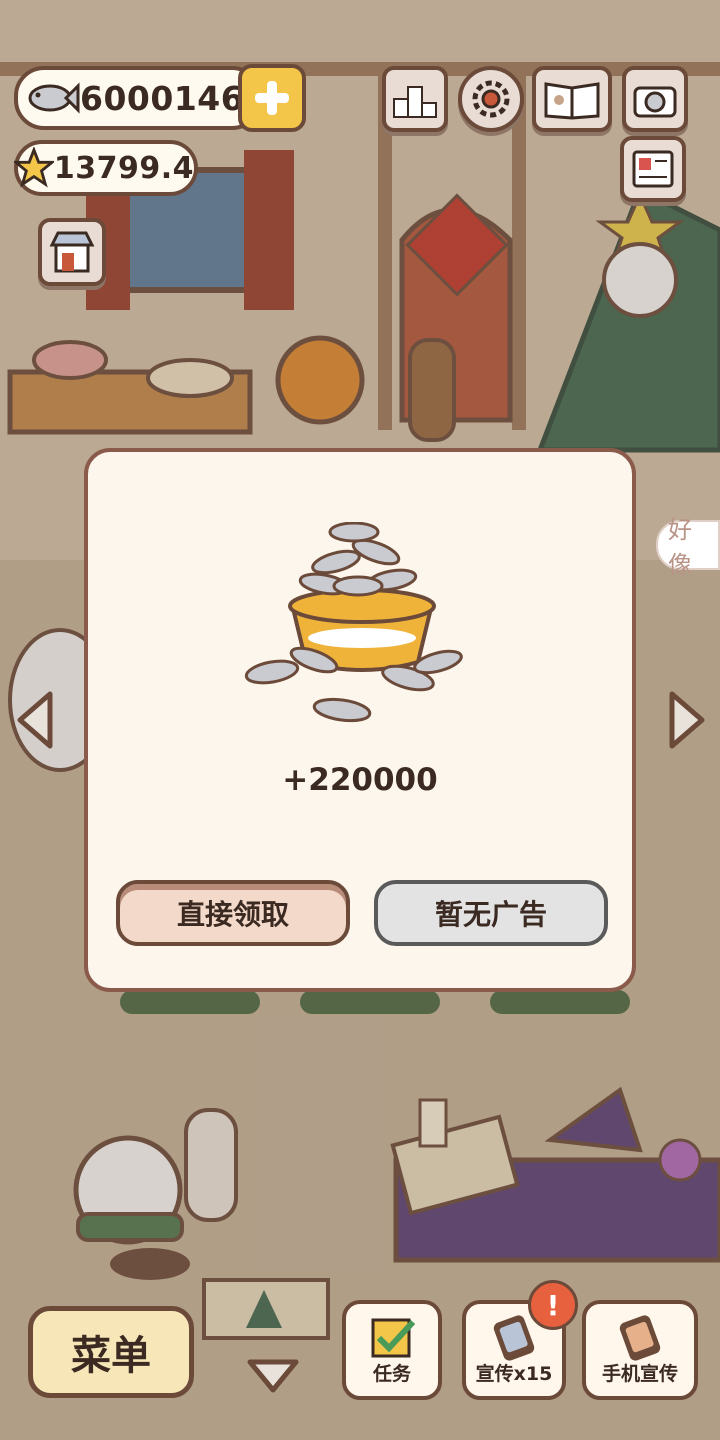 Image resolution: width=720 pixels, height=1440 pixels. Describe the element at coordinates (640, 1350) in the screenshot. I see `phone-promote-button: 手机宣传` at that location.